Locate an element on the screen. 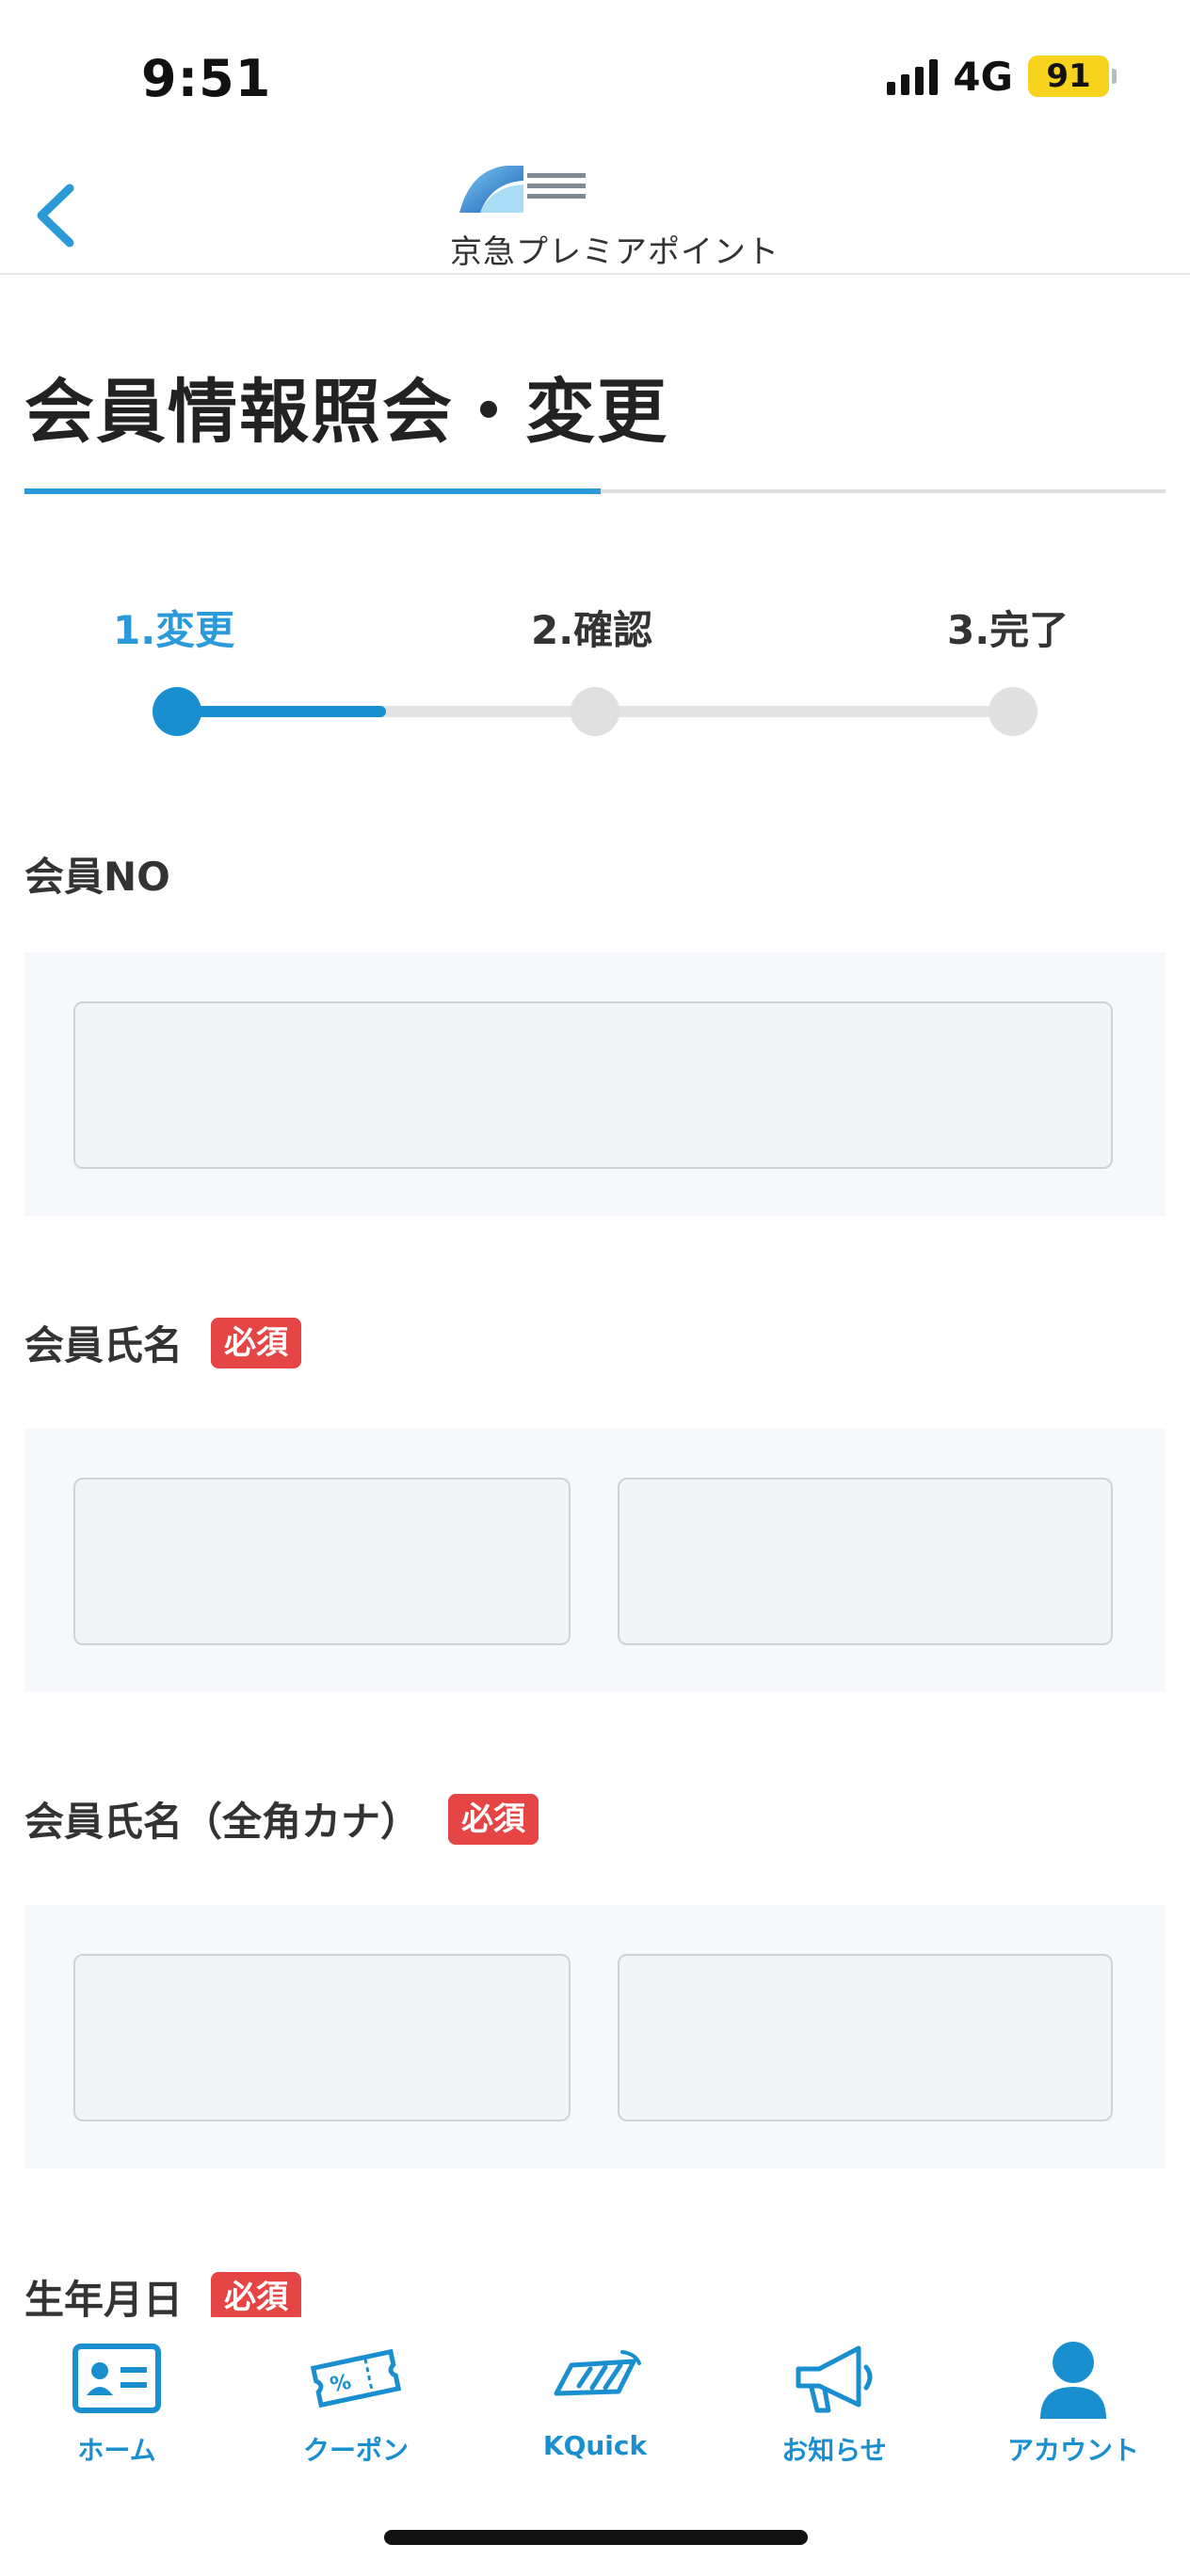  battery-level: 91 is located at coordinates (1068, 76).